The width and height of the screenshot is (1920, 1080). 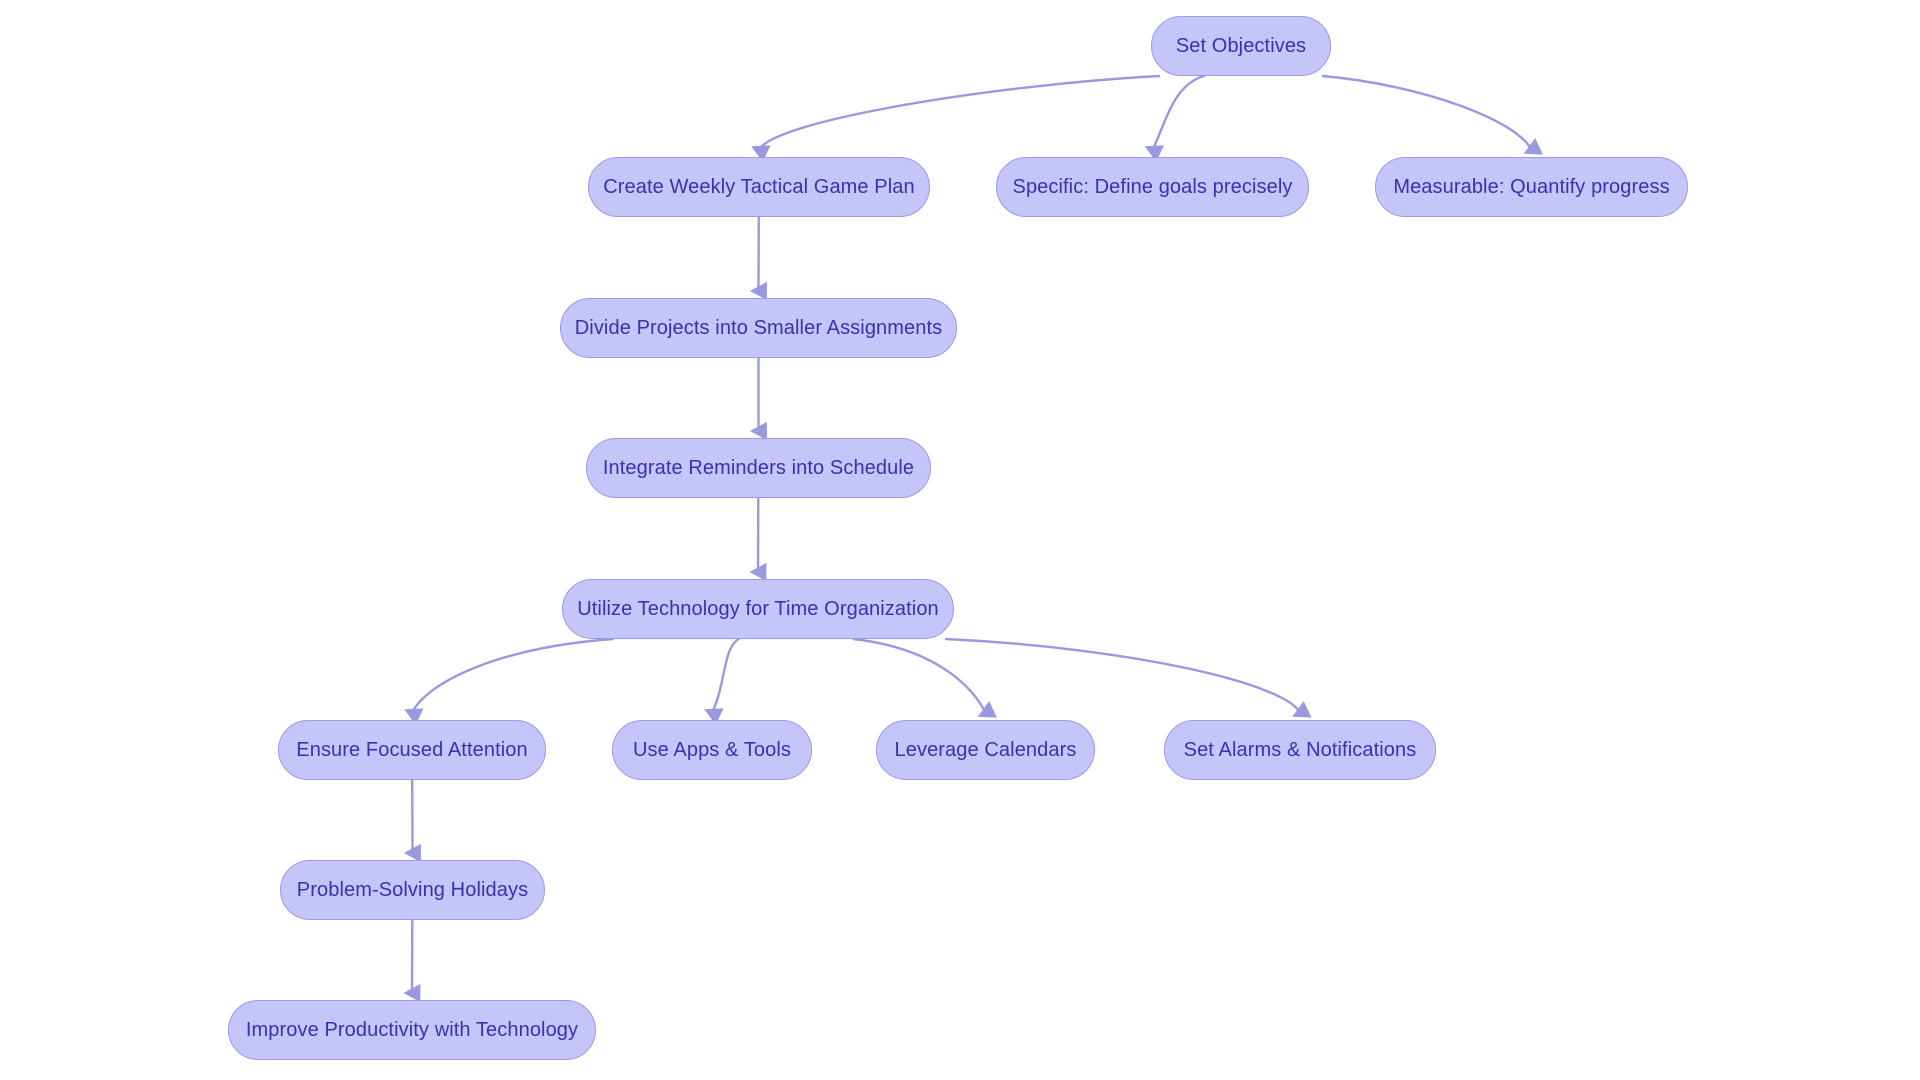 I want to click on node-label-leverage-calendars: Leverage Calendars, so click(x=985, y=750).